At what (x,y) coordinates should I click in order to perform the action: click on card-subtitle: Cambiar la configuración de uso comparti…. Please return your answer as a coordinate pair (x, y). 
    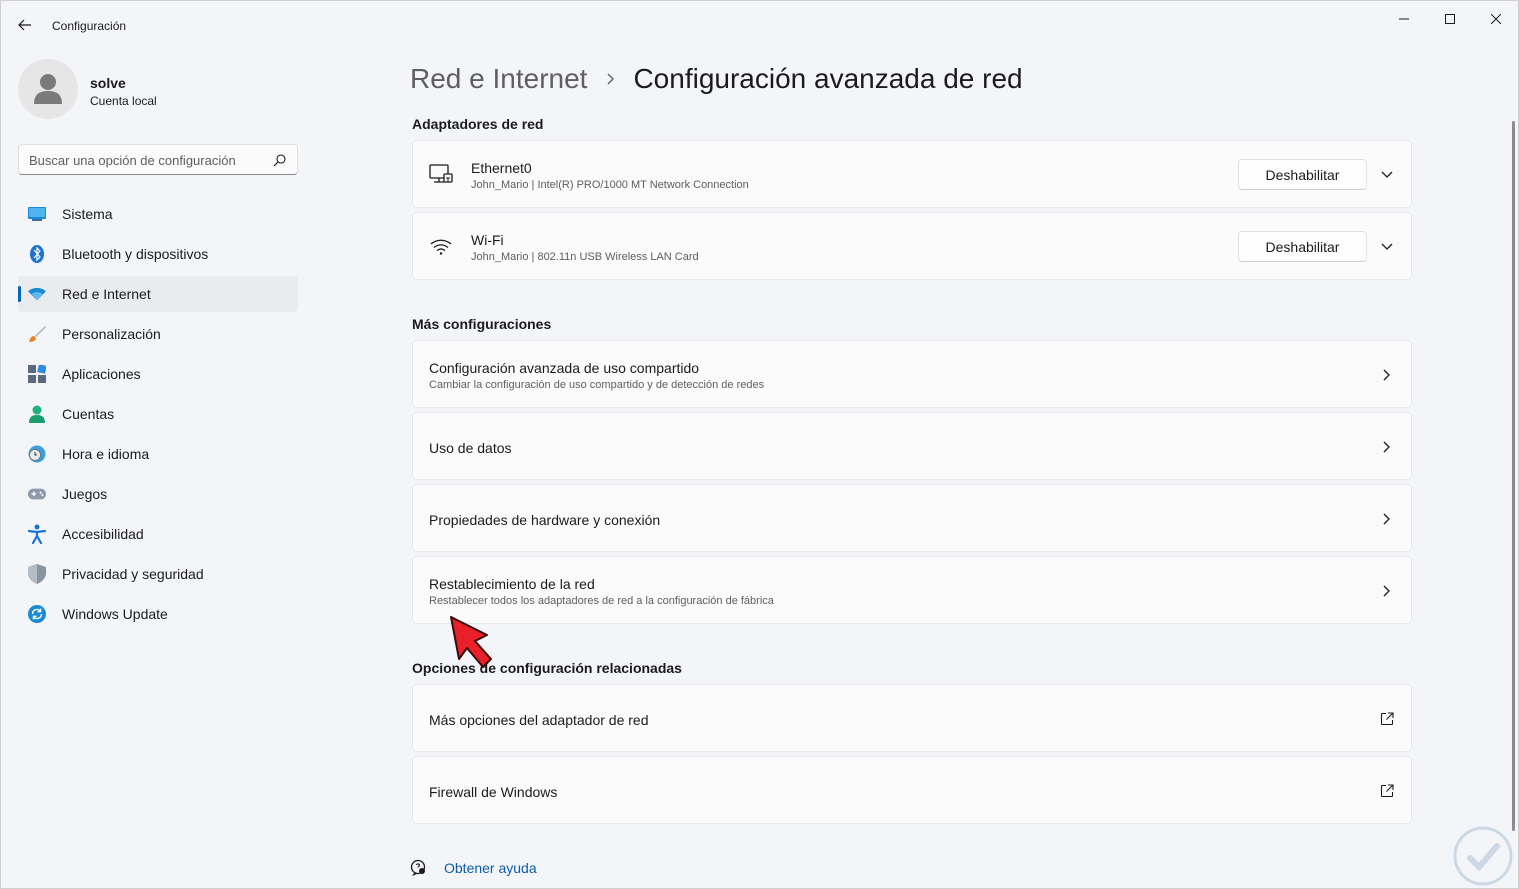
    Looking at the image, I should click on (597, 385).